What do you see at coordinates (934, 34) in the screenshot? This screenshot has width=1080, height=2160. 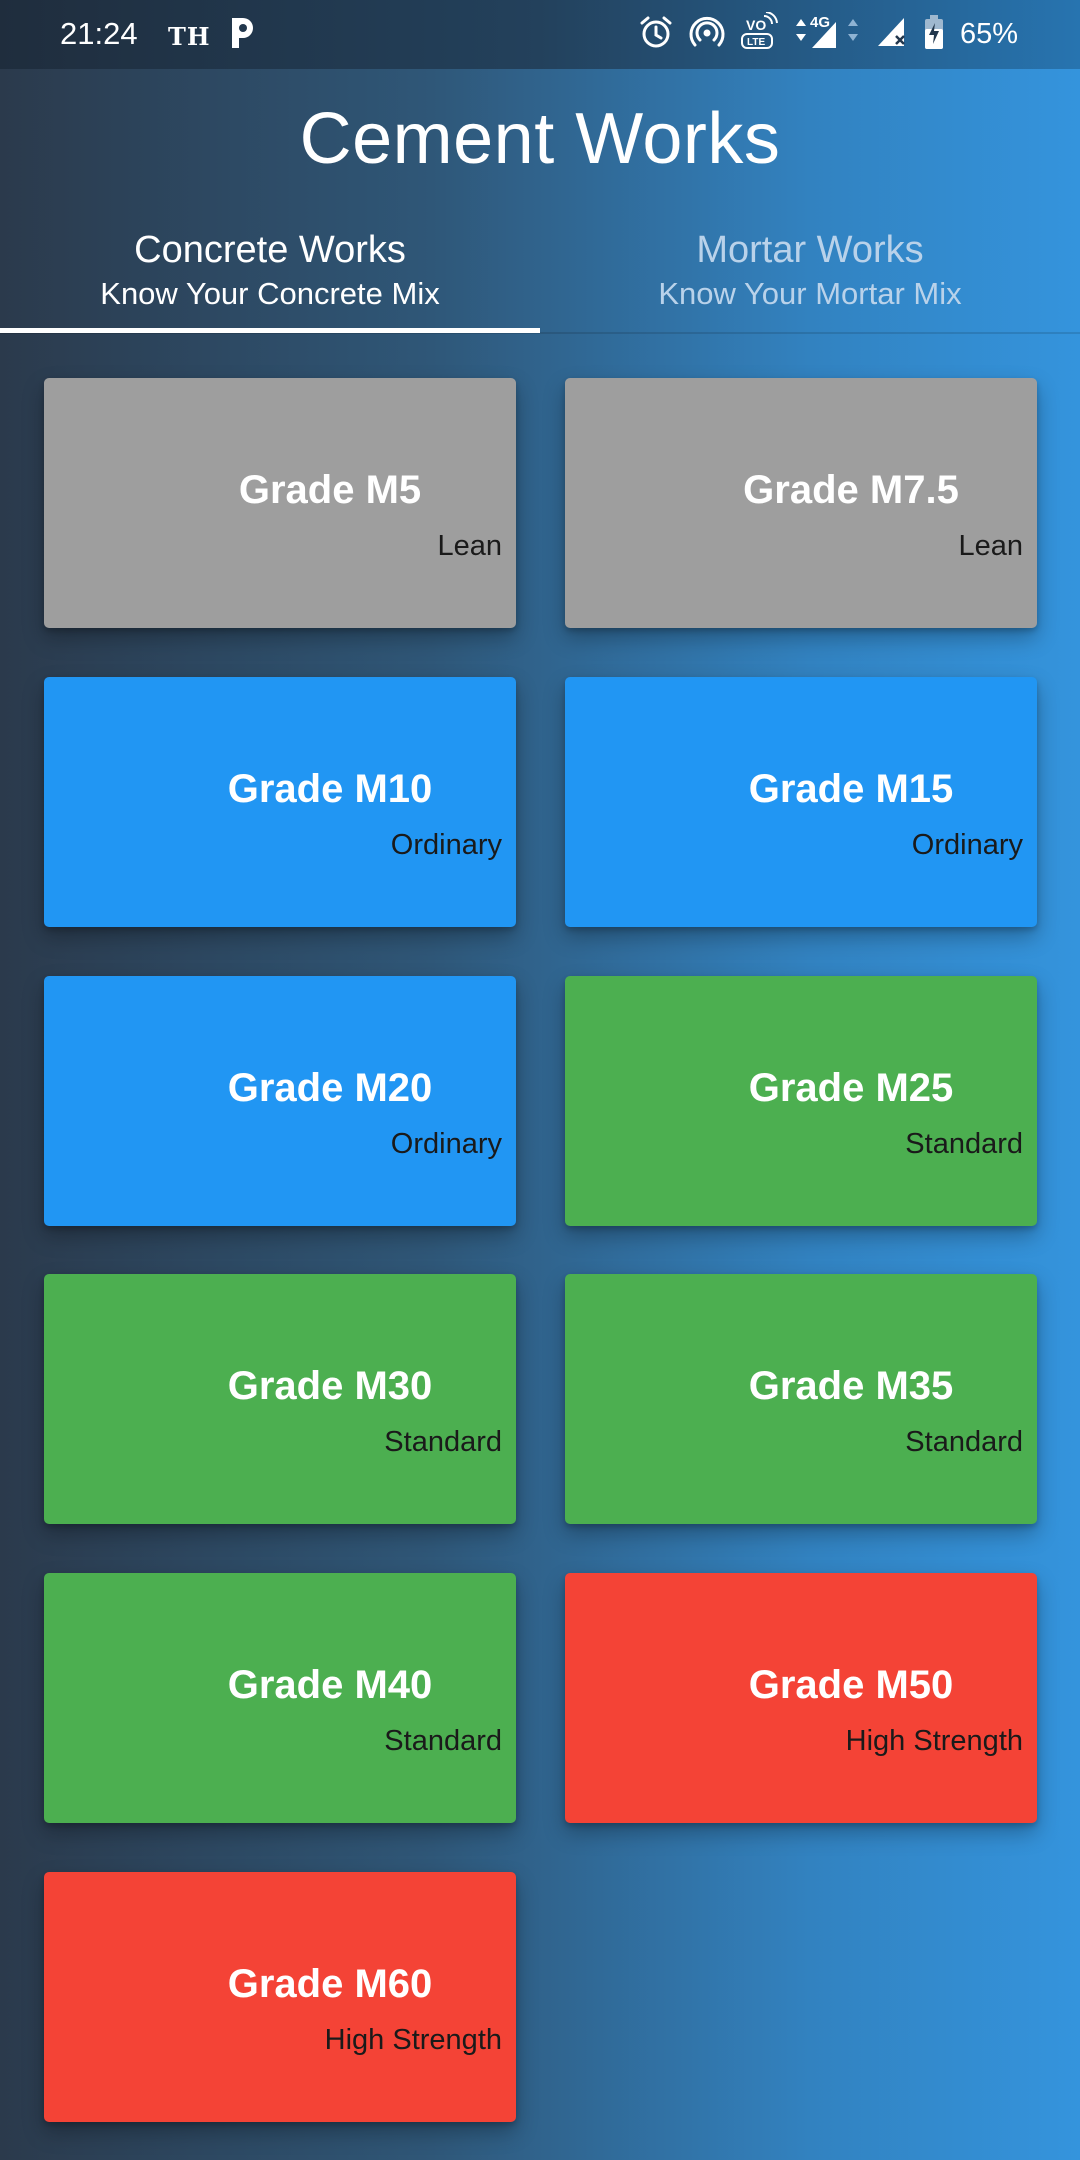 I see `battery-charging-icon` at bounding box center [934, 34].